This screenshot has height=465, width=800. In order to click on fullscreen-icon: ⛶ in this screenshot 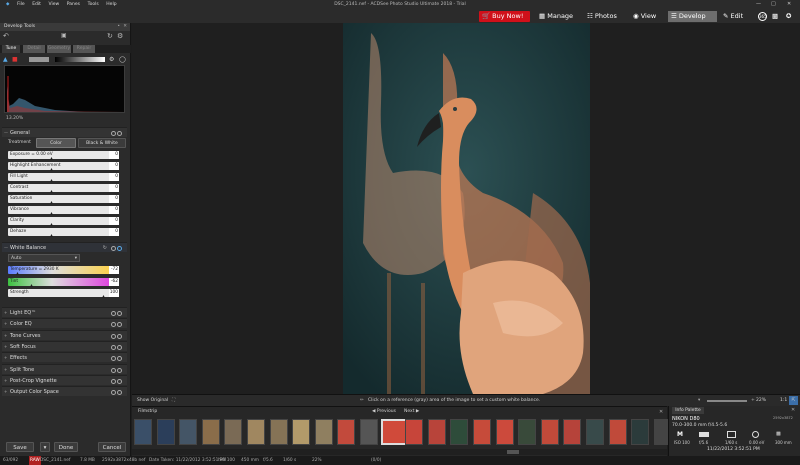, I will do `click(173, 400)`.